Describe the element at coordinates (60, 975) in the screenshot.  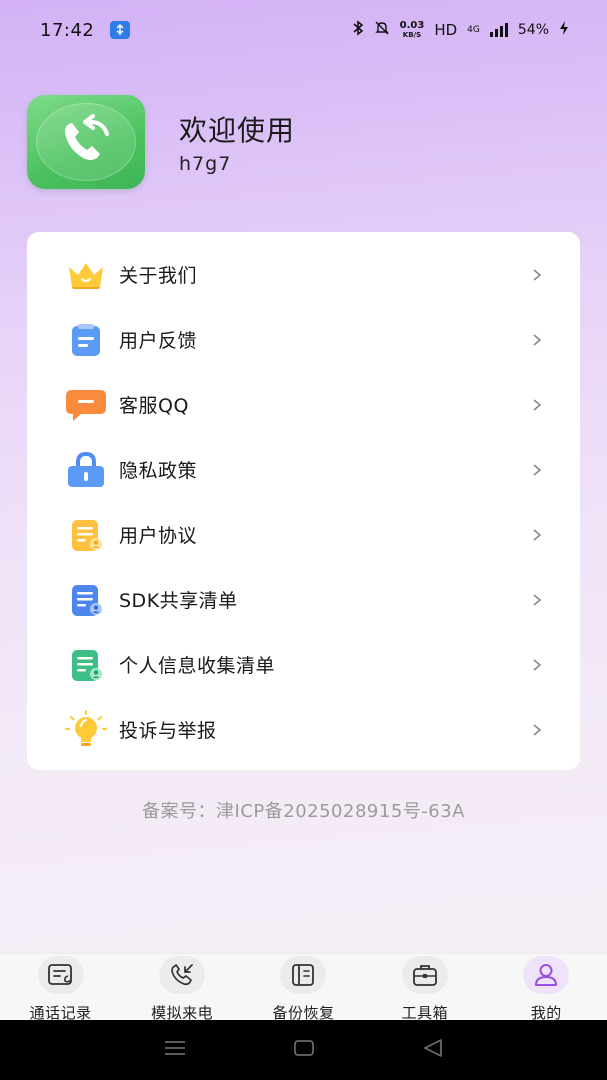
I see `call-log-icon` at that location.